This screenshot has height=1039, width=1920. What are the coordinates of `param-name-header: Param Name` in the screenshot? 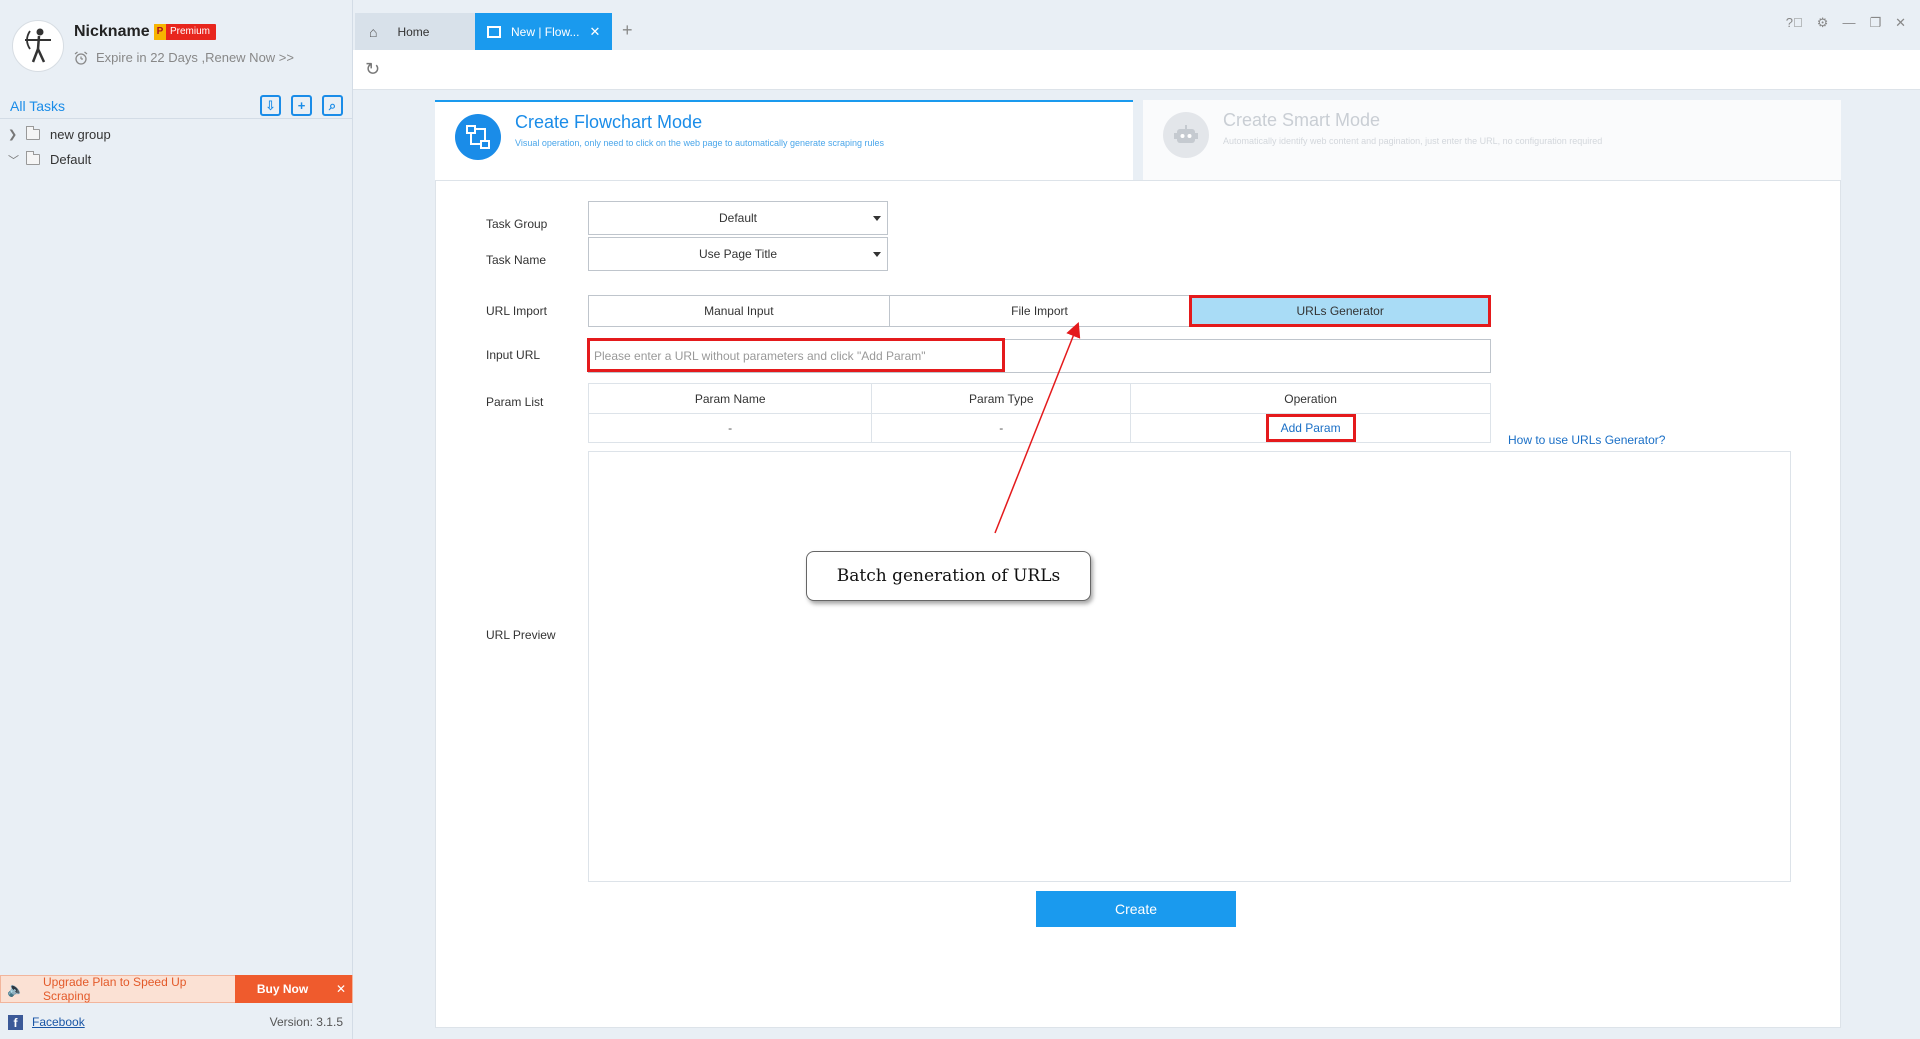 It's located at (730, 398).